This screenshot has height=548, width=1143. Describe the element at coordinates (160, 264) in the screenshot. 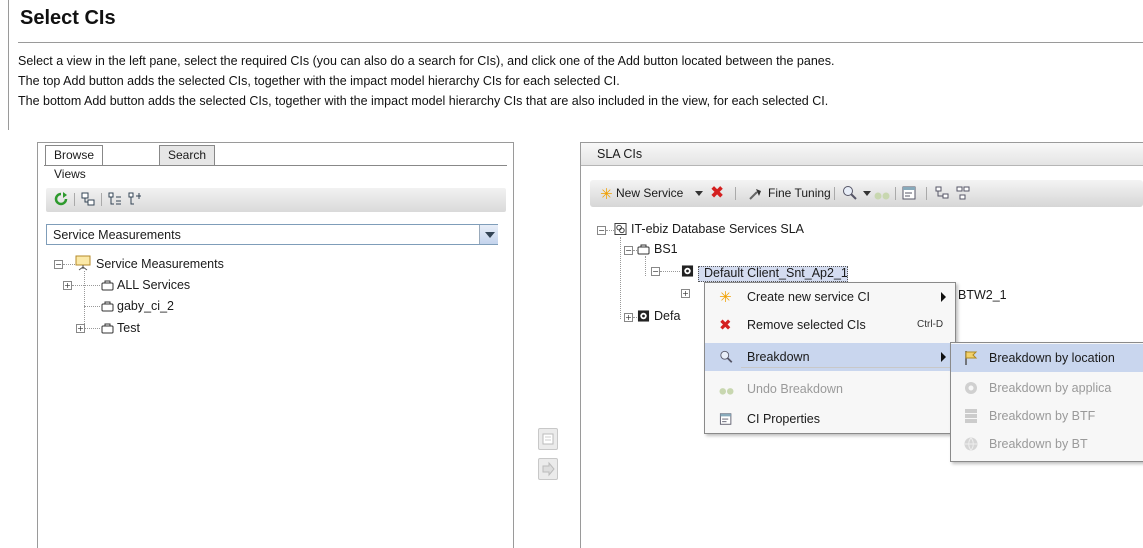

I see `tree-root-label: Service Measurements` at that location.